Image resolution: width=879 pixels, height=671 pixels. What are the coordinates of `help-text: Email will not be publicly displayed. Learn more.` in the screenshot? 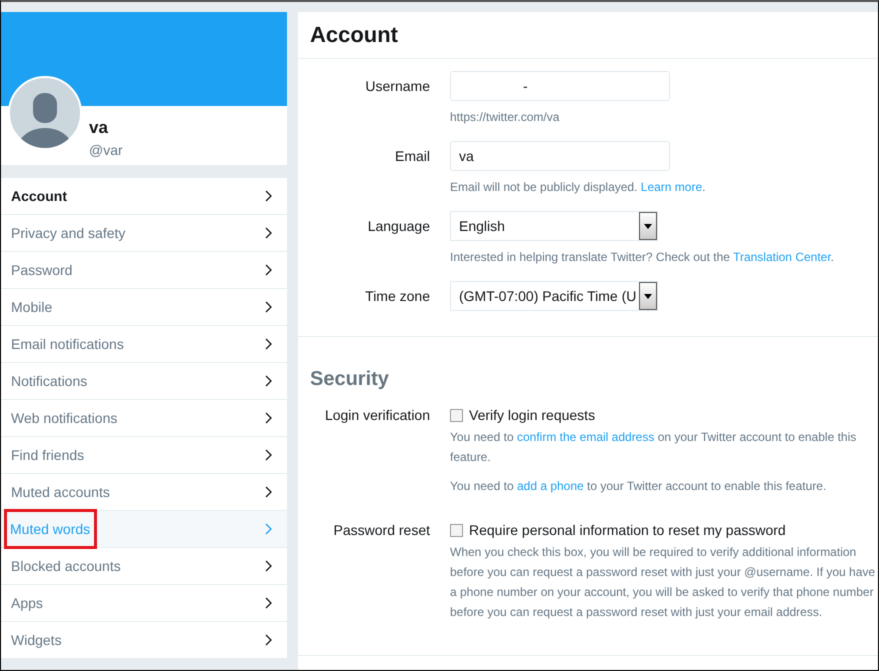 It's located at (578, 187).